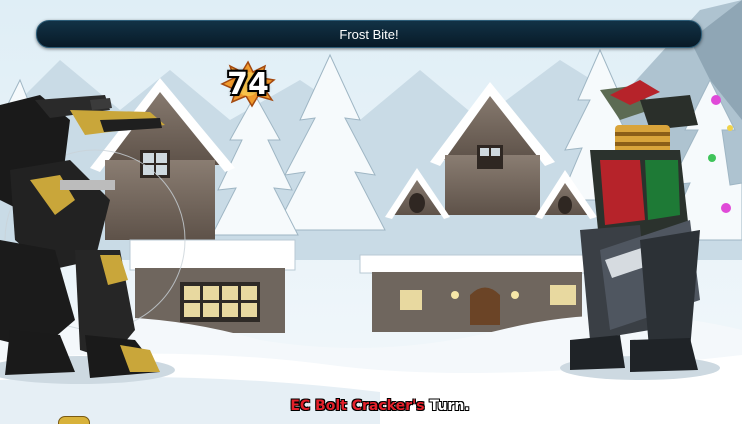 Image resolution: width=742 pixels, height=424 pixels. What do you see at coordinates (74, 420) in the screenshot?
I see `gold-coin-icon` at bounding box center [74, 420].